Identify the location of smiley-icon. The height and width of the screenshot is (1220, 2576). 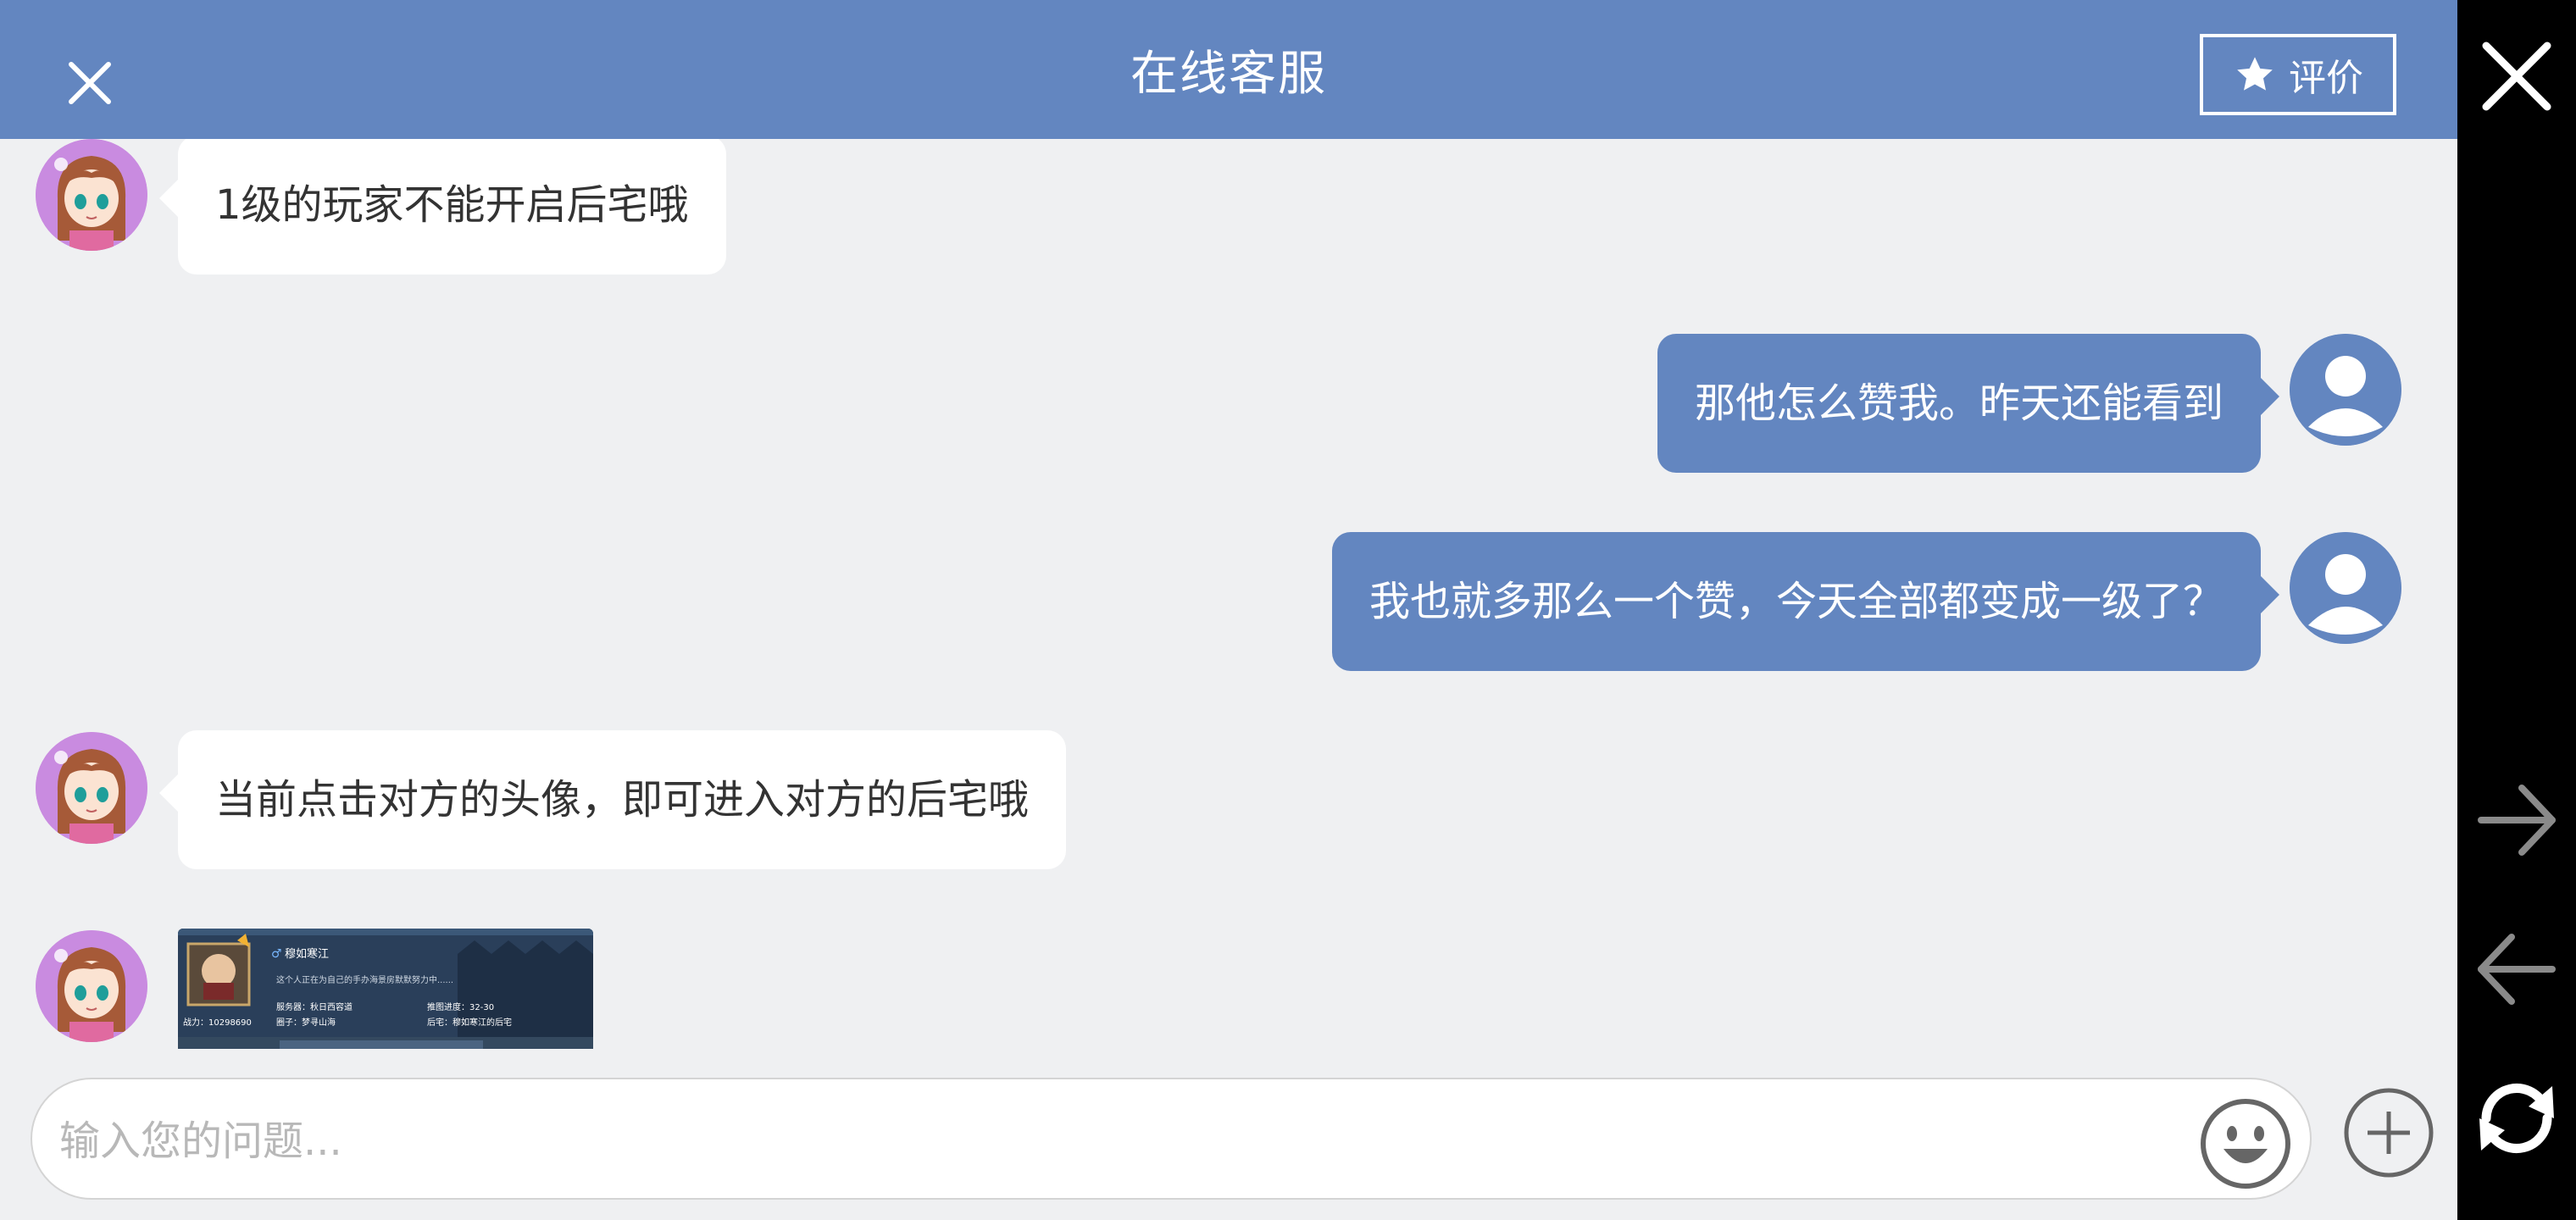
(2245, 1143).